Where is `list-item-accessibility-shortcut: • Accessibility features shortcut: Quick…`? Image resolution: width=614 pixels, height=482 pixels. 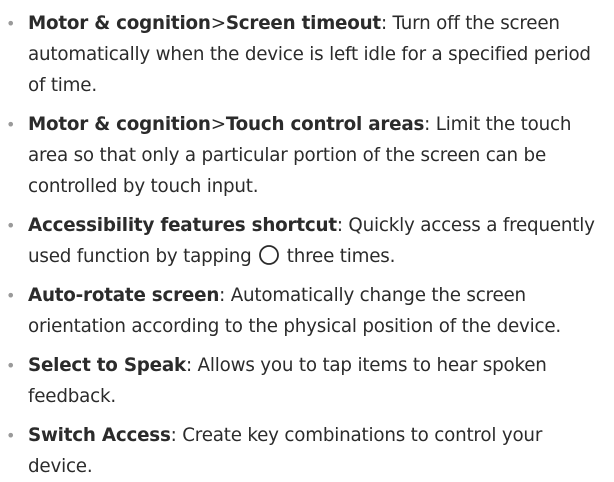
list-item-accessibility-shortcut: • Accessibility features shortcut: Quick… is located at coordinates (307, 241).